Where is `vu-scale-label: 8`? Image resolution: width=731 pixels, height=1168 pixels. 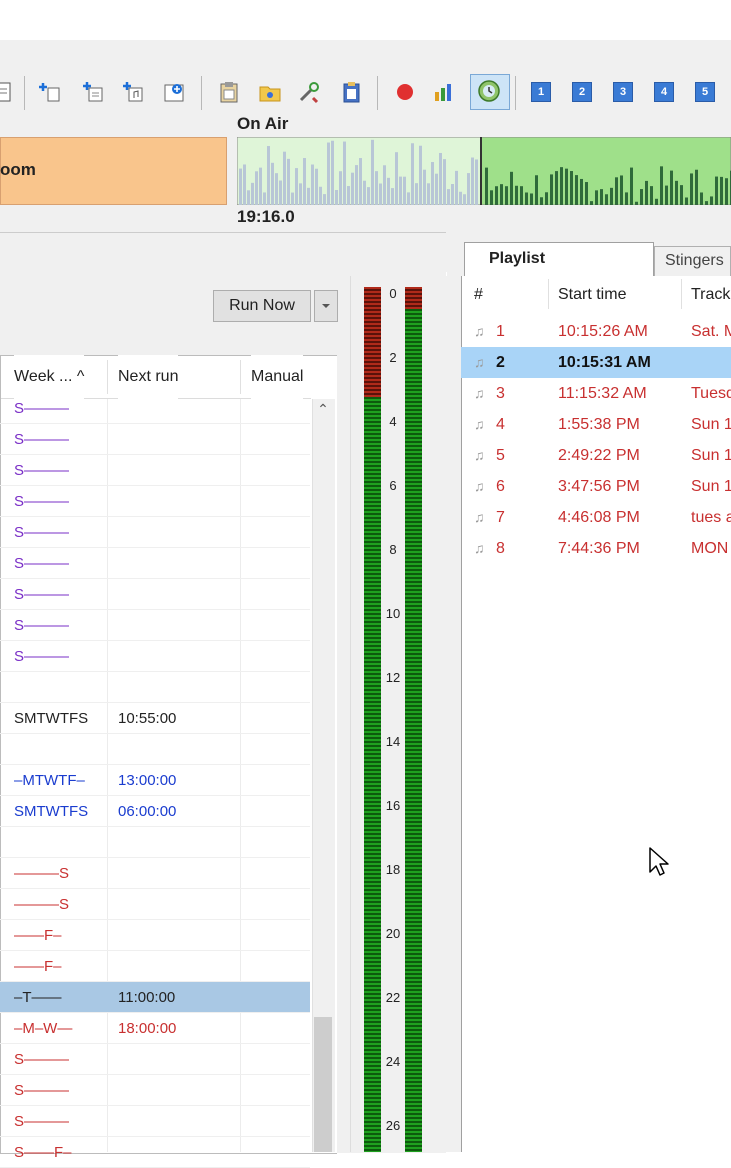 vu-scale-label: 8 is located at coordinates (393, 549).